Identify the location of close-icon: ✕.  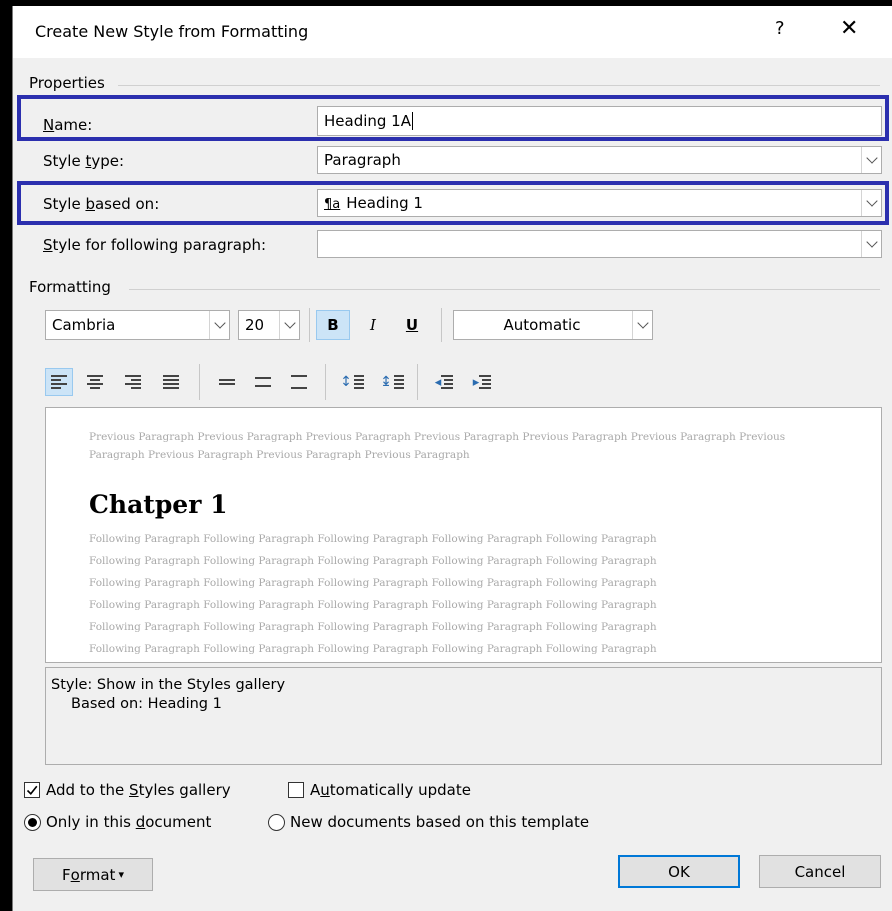
(849, 28).